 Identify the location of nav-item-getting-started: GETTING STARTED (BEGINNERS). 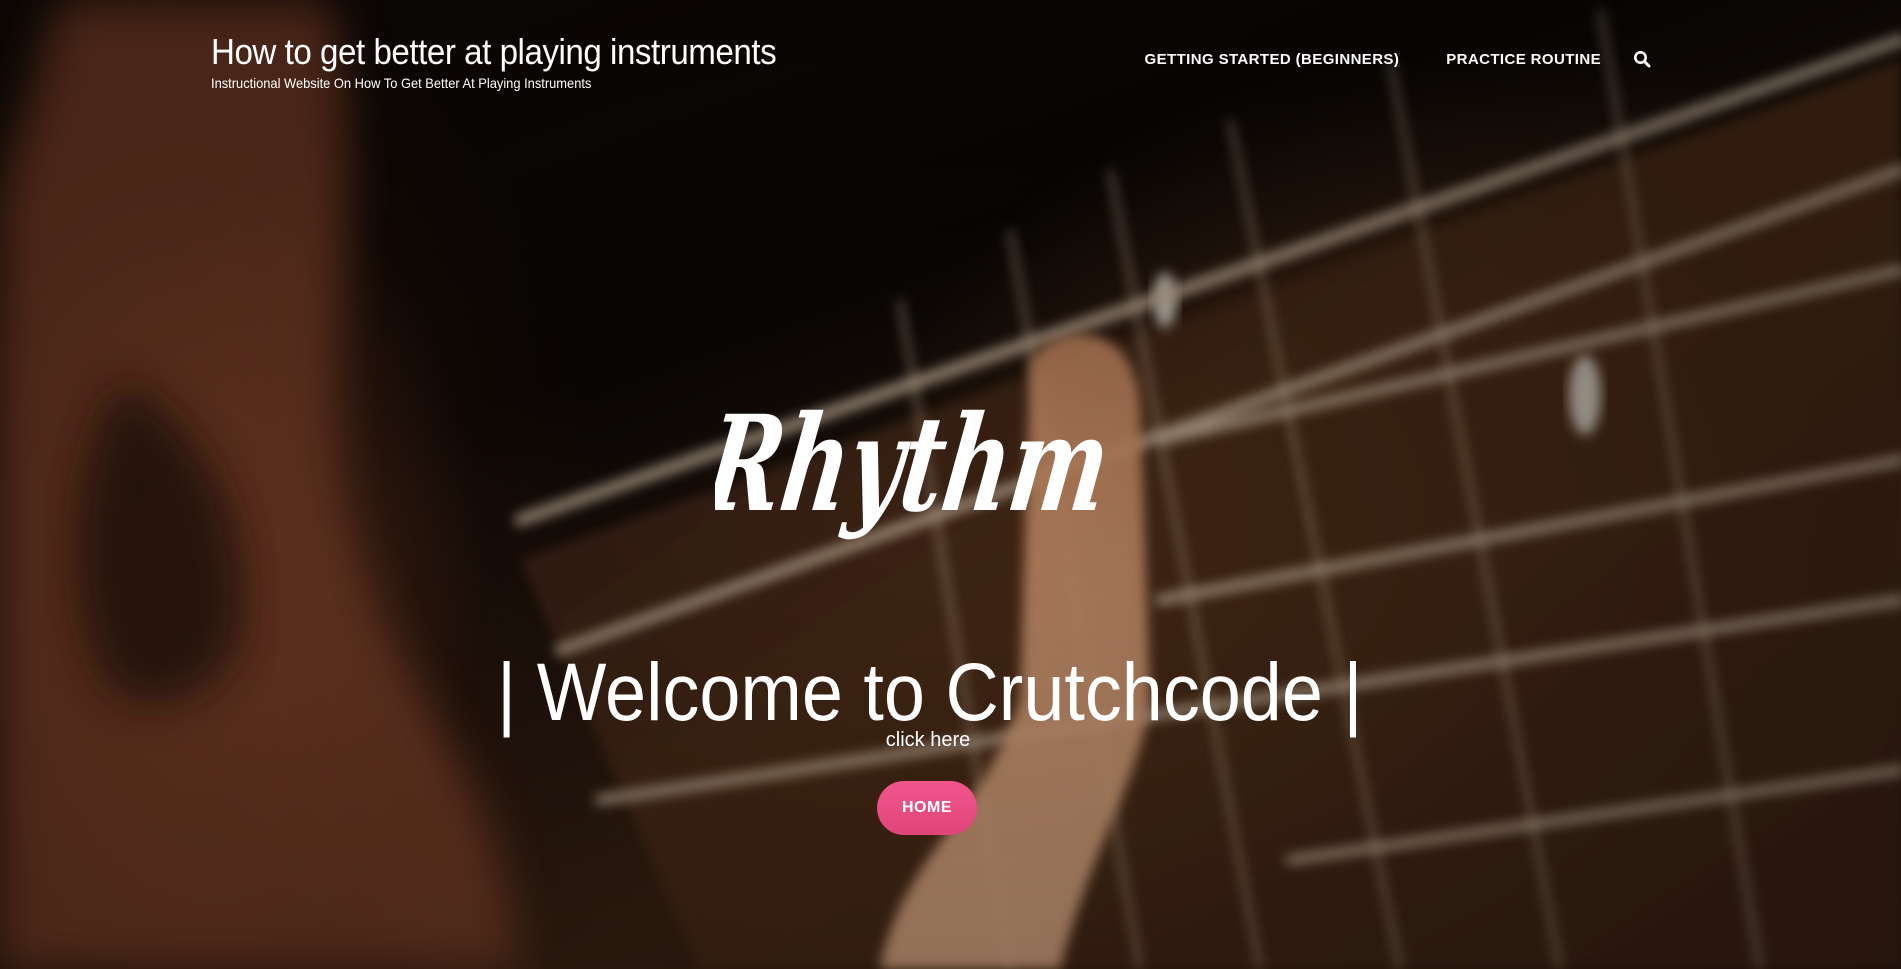
(1272, 59).